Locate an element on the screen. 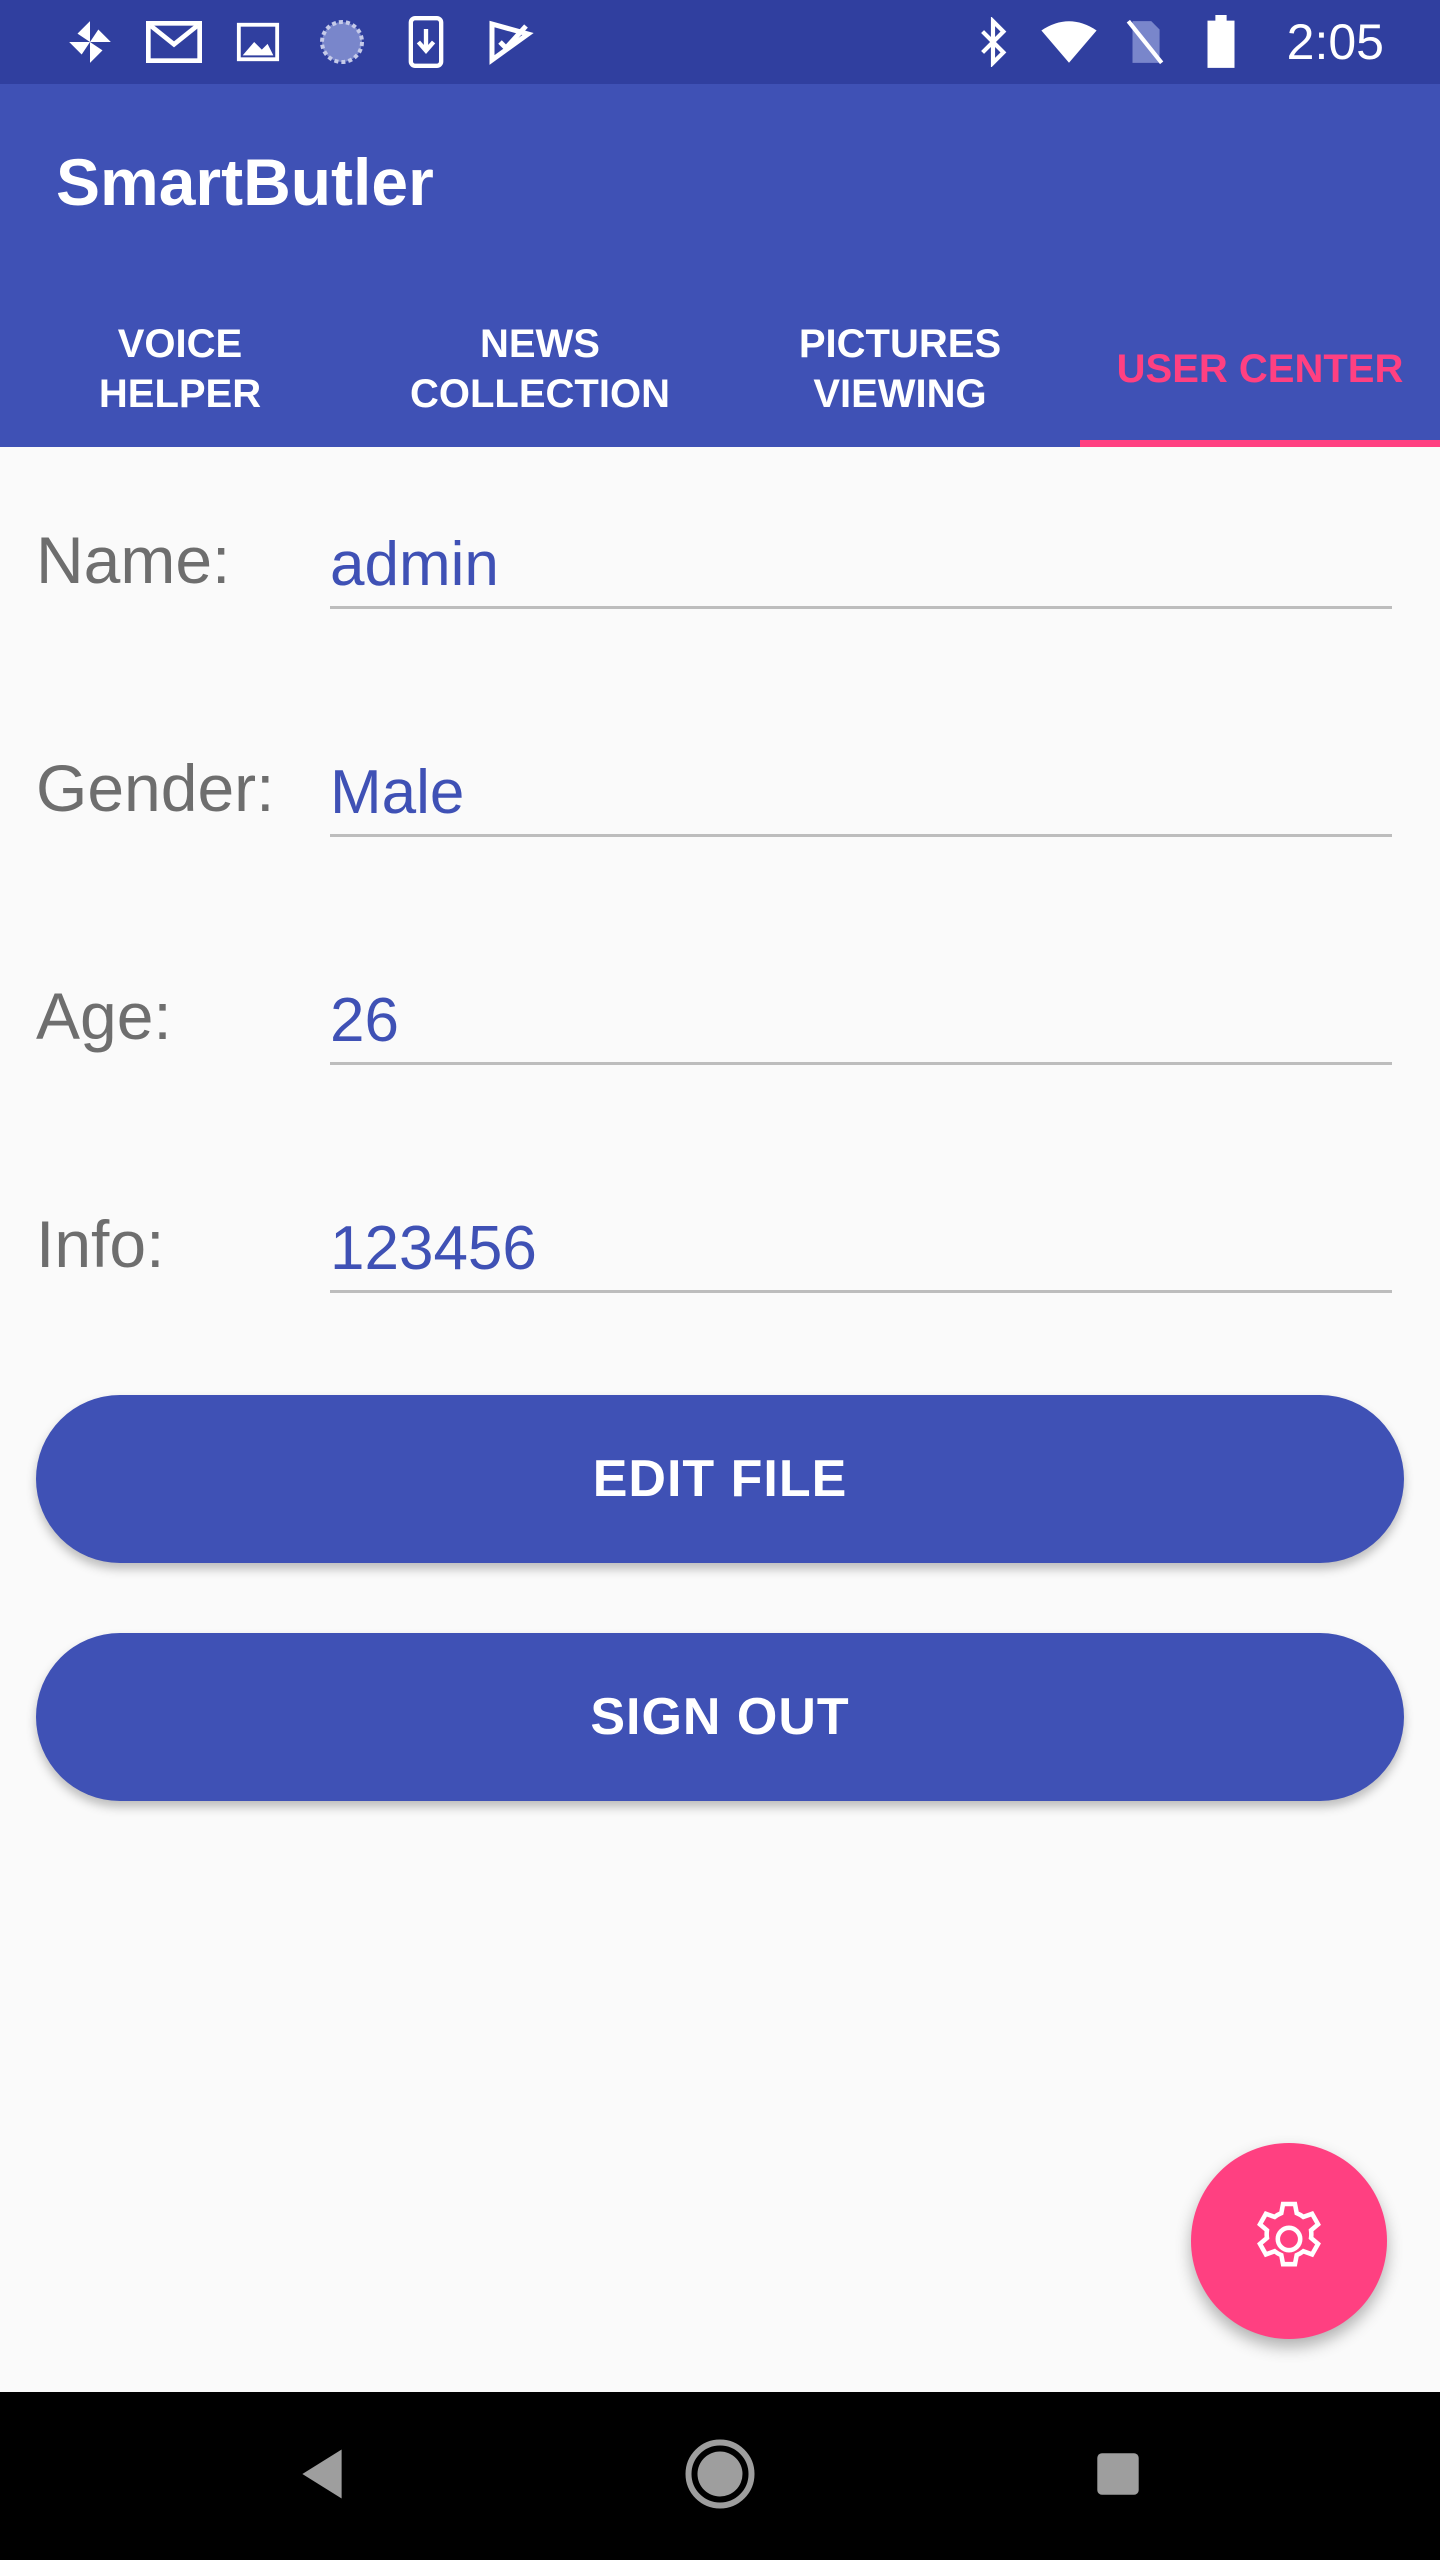 The height and width of the screenshot is (2560, 1440). back-icon is located at coordinates (322, 2476).